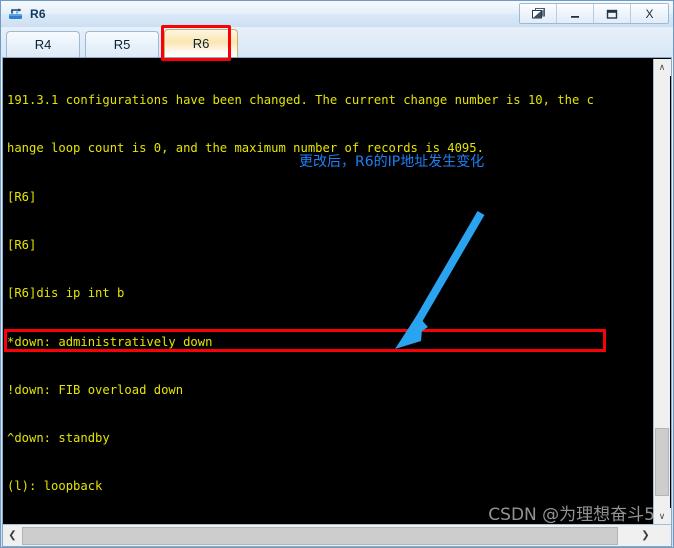  Describe the element at coordinates (95, 389) in the screenshot. I see `terminal-line: !down: FIB overload down` at that location.